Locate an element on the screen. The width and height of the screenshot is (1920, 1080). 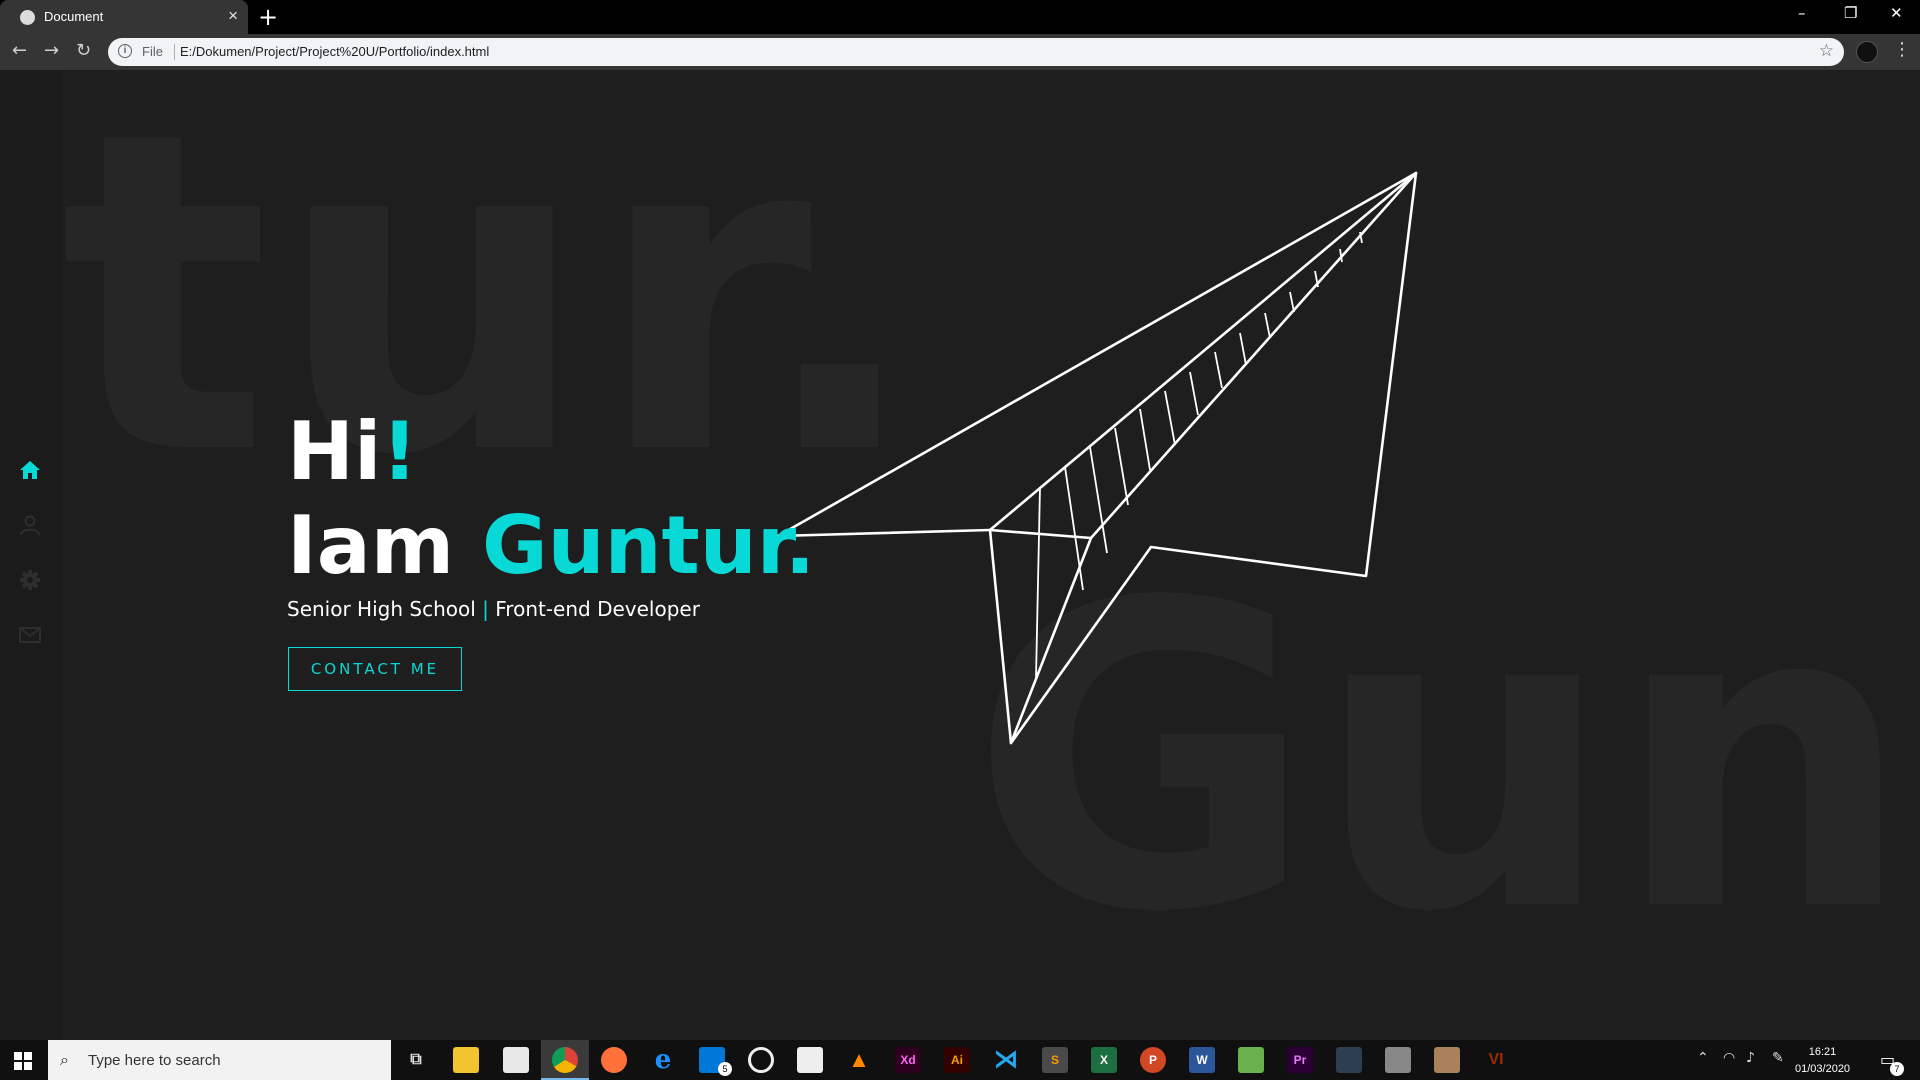
powerpoint-icon: P is located at coordinates (1153, 1060).